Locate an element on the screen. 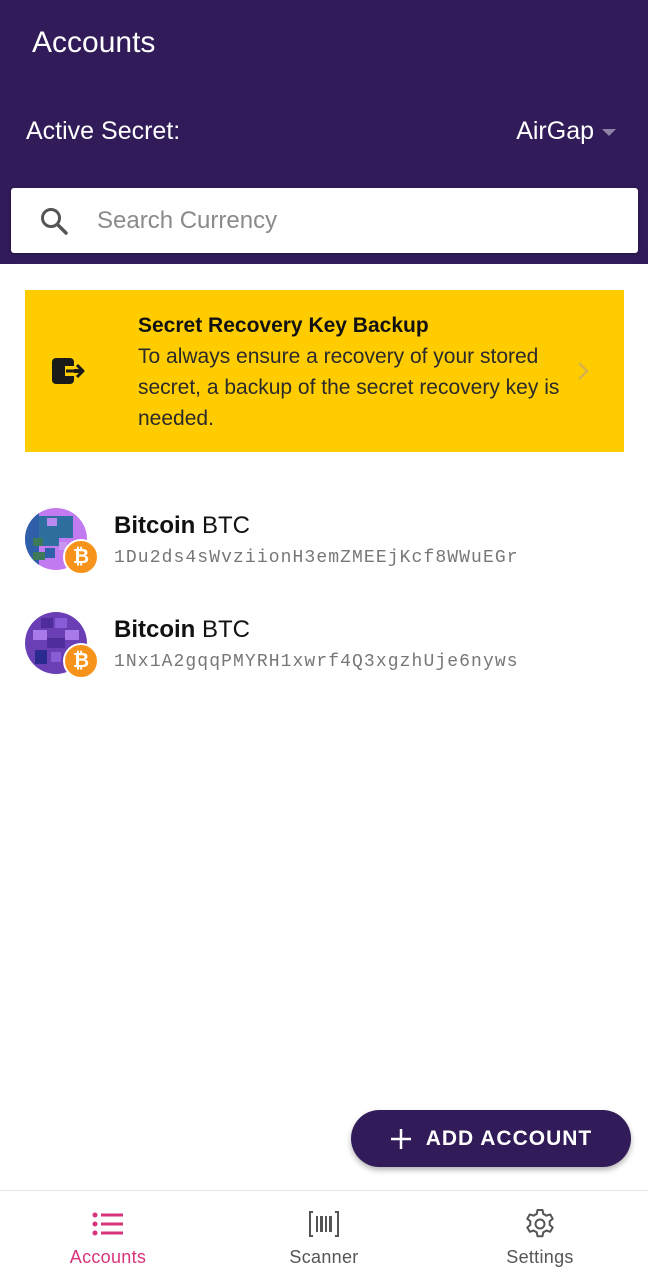  bottom-tab-bar: Accounts Scanner Settings is located at coordinates (324, 1235).